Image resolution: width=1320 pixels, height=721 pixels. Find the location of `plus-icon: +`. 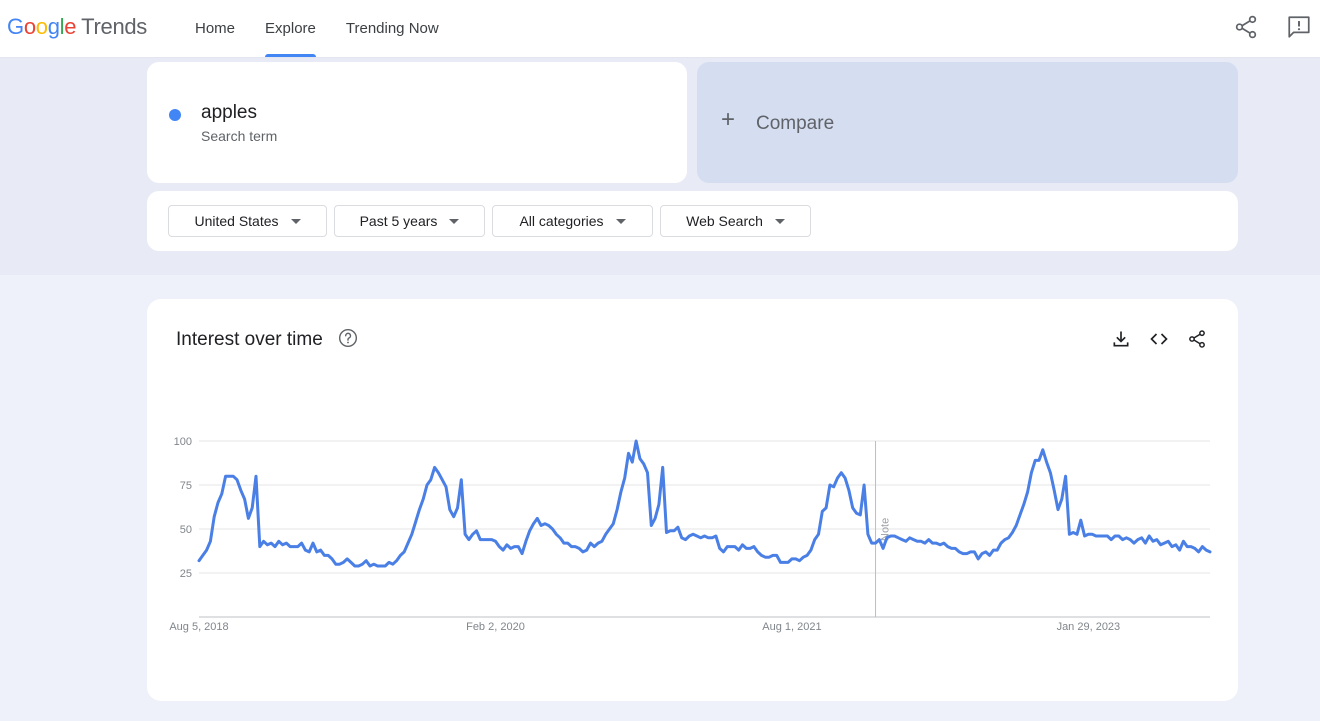

plus-icon: + is located at coordinates (728, 119).